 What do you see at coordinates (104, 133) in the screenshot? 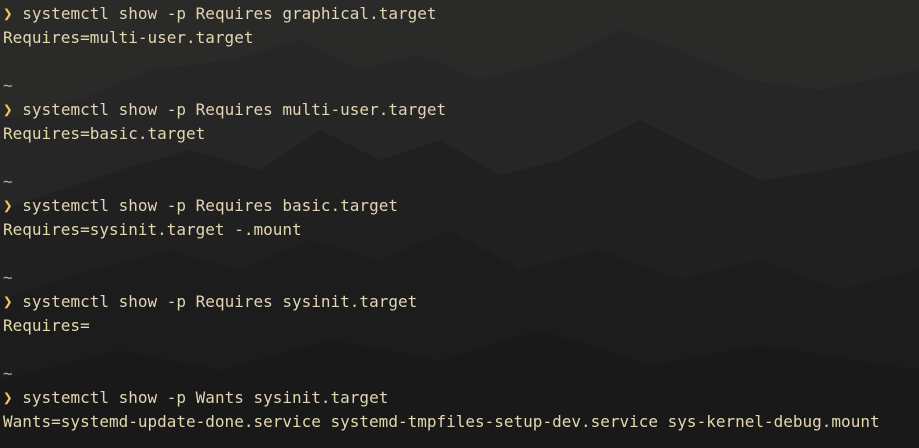
I see `command-output-2: Requires=basic.target` at bounding box center [104, 133].